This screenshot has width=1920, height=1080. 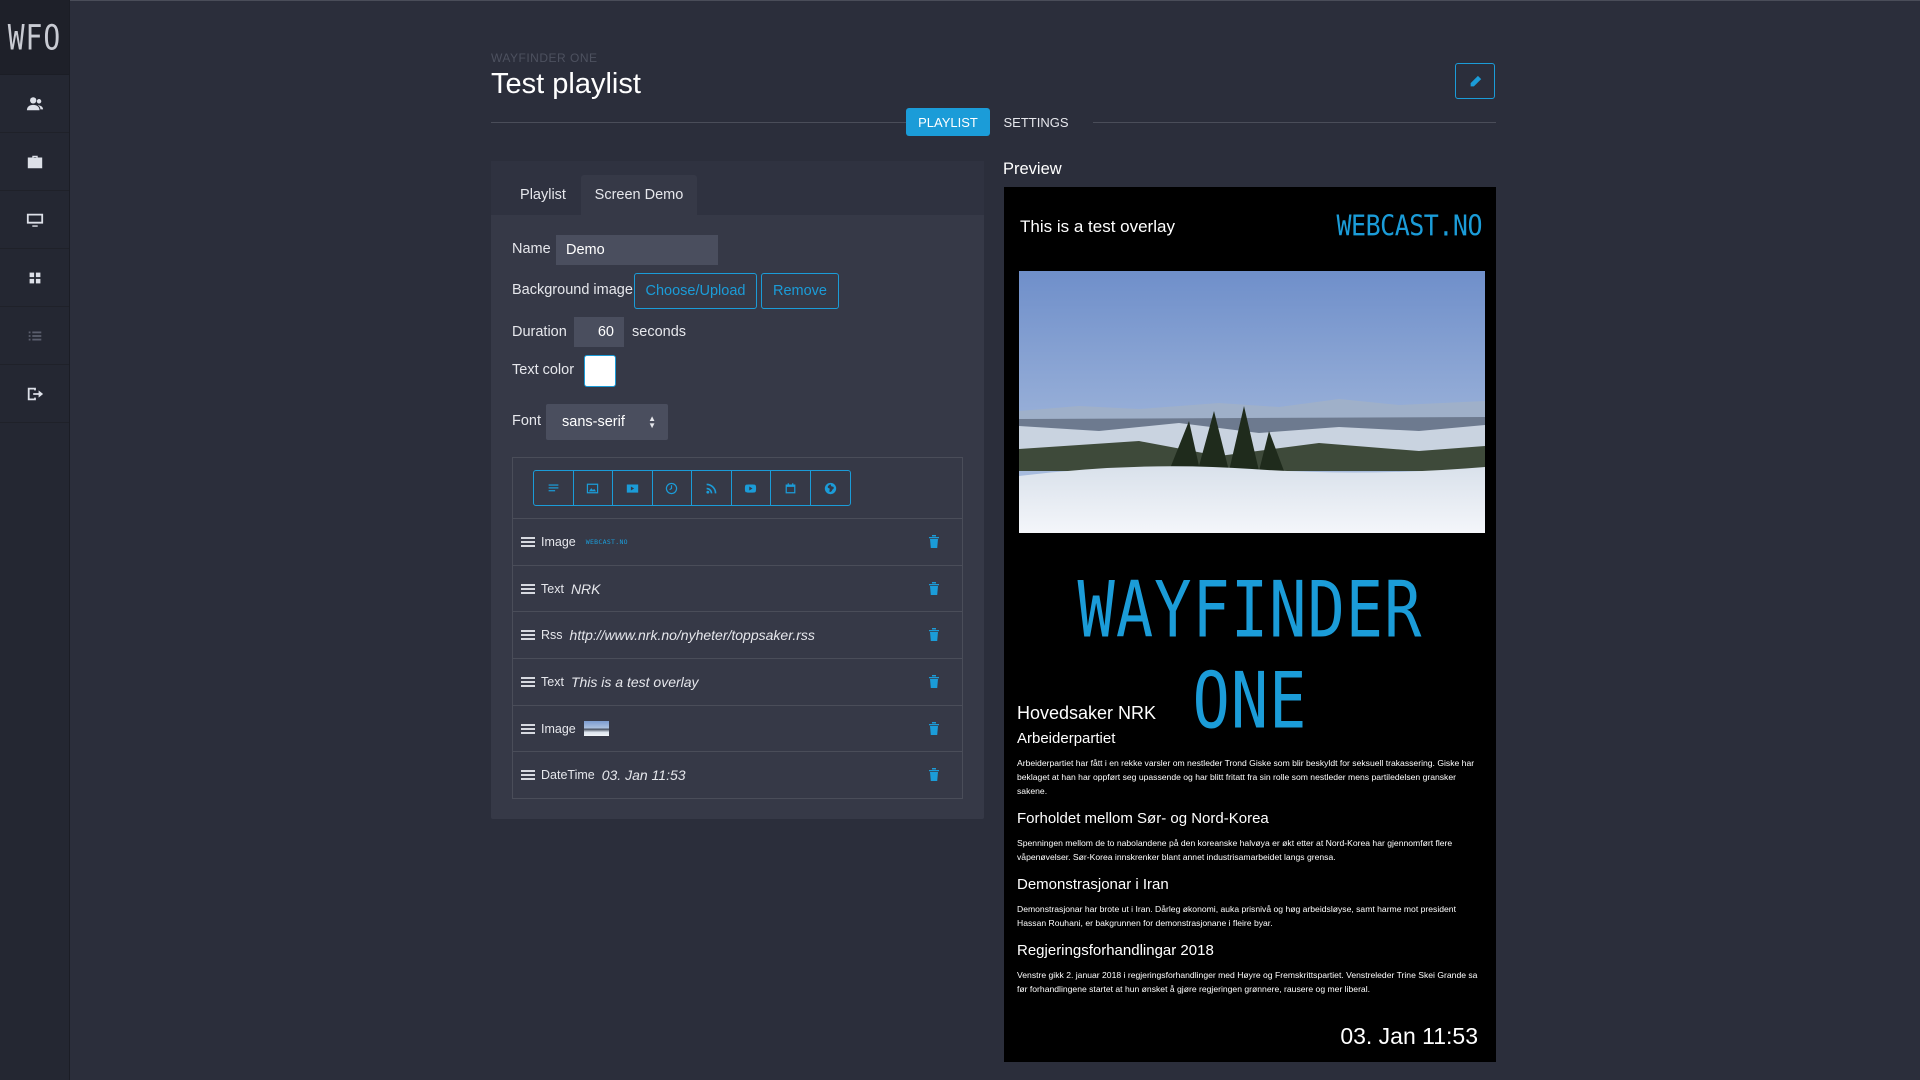 I want to click on logo-thumbnail: WEBCAST.NO, so click(x=606, y=541).